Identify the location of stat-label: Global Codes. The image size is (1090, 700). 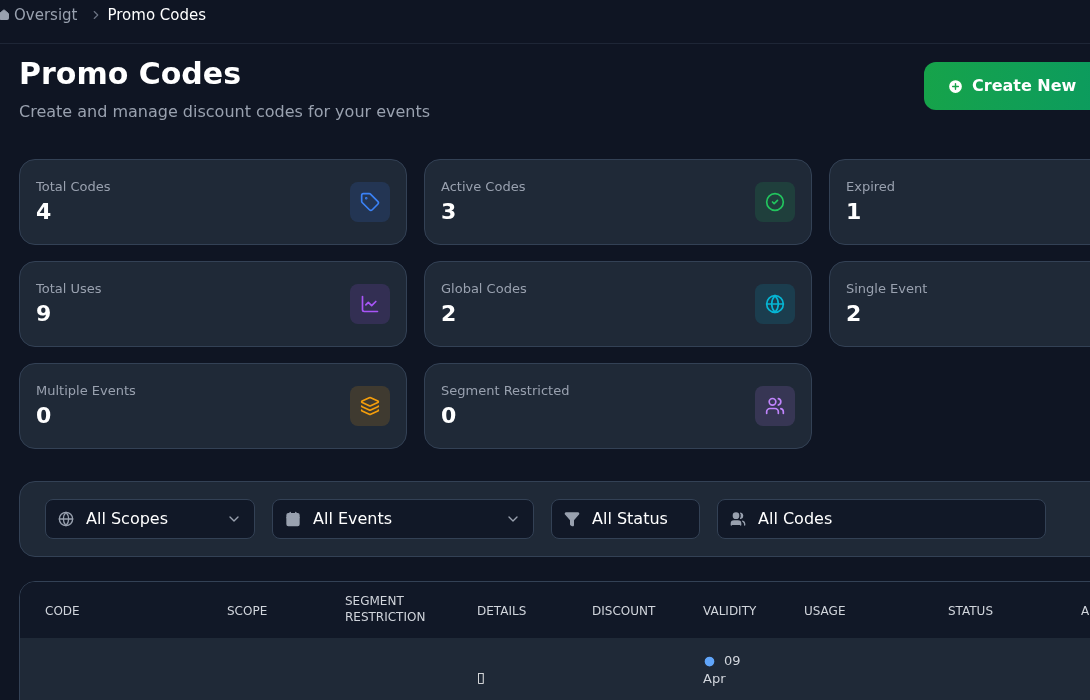
(484, 289).